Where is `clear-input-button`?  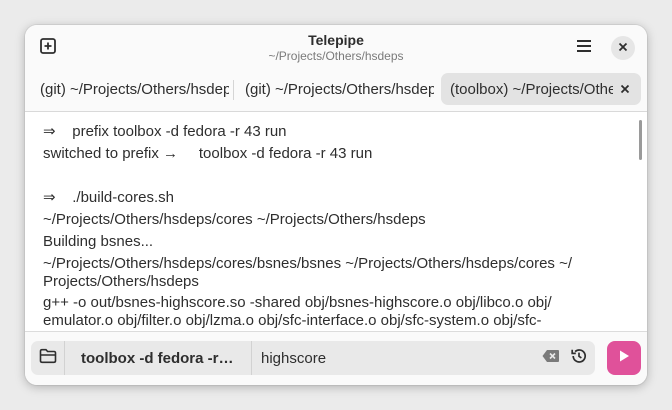 clear-input-button is located at coordinates (551, 358).